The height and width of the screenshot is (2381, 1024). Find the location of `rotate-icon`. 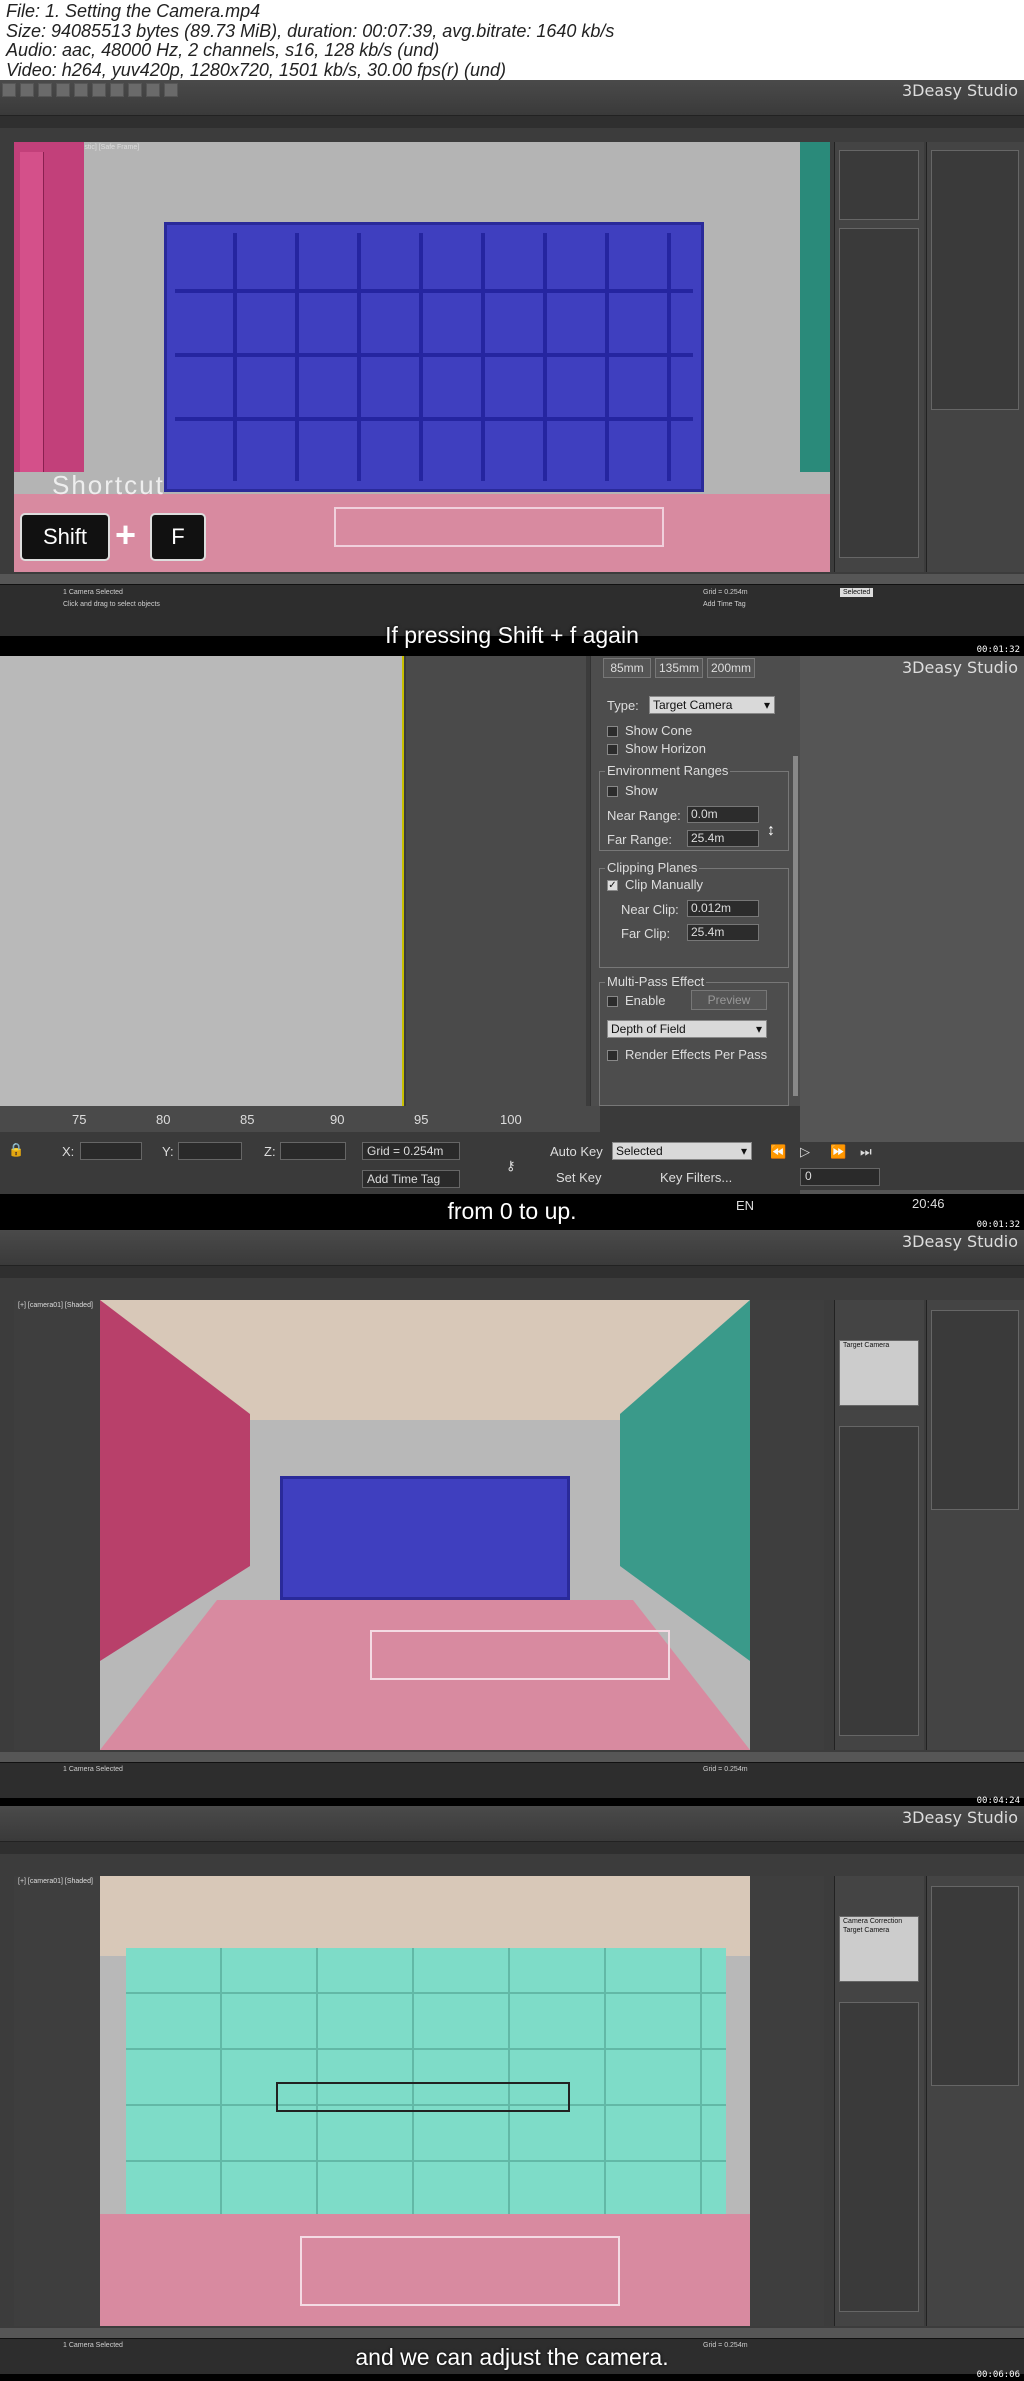

rotate-icon is located at coordinates (81, 90).